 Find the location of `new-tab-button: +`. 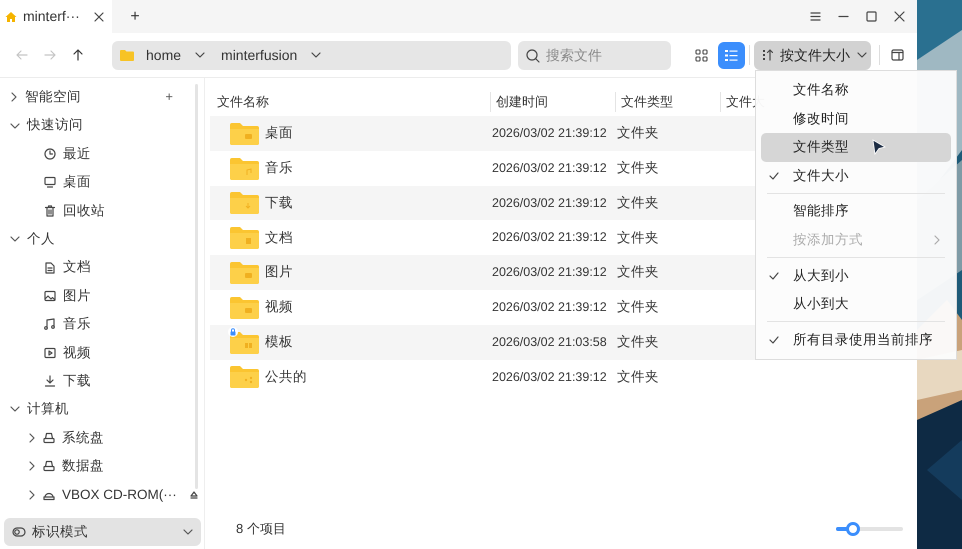

new-tab-button: + is located at coordinates (135, 16).